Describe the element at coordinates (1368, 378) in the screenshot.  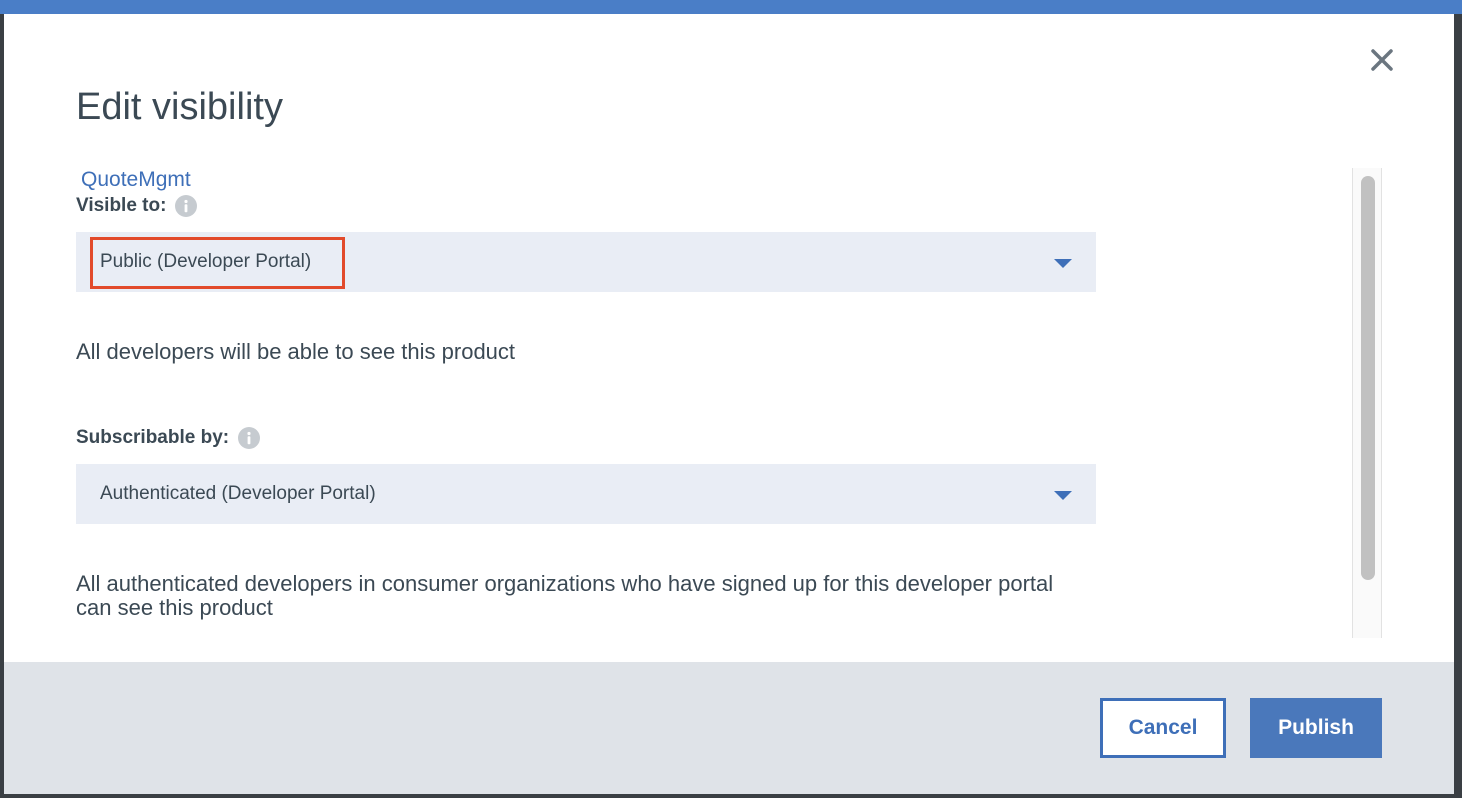
I see `scrollbar-thumb` at that location.